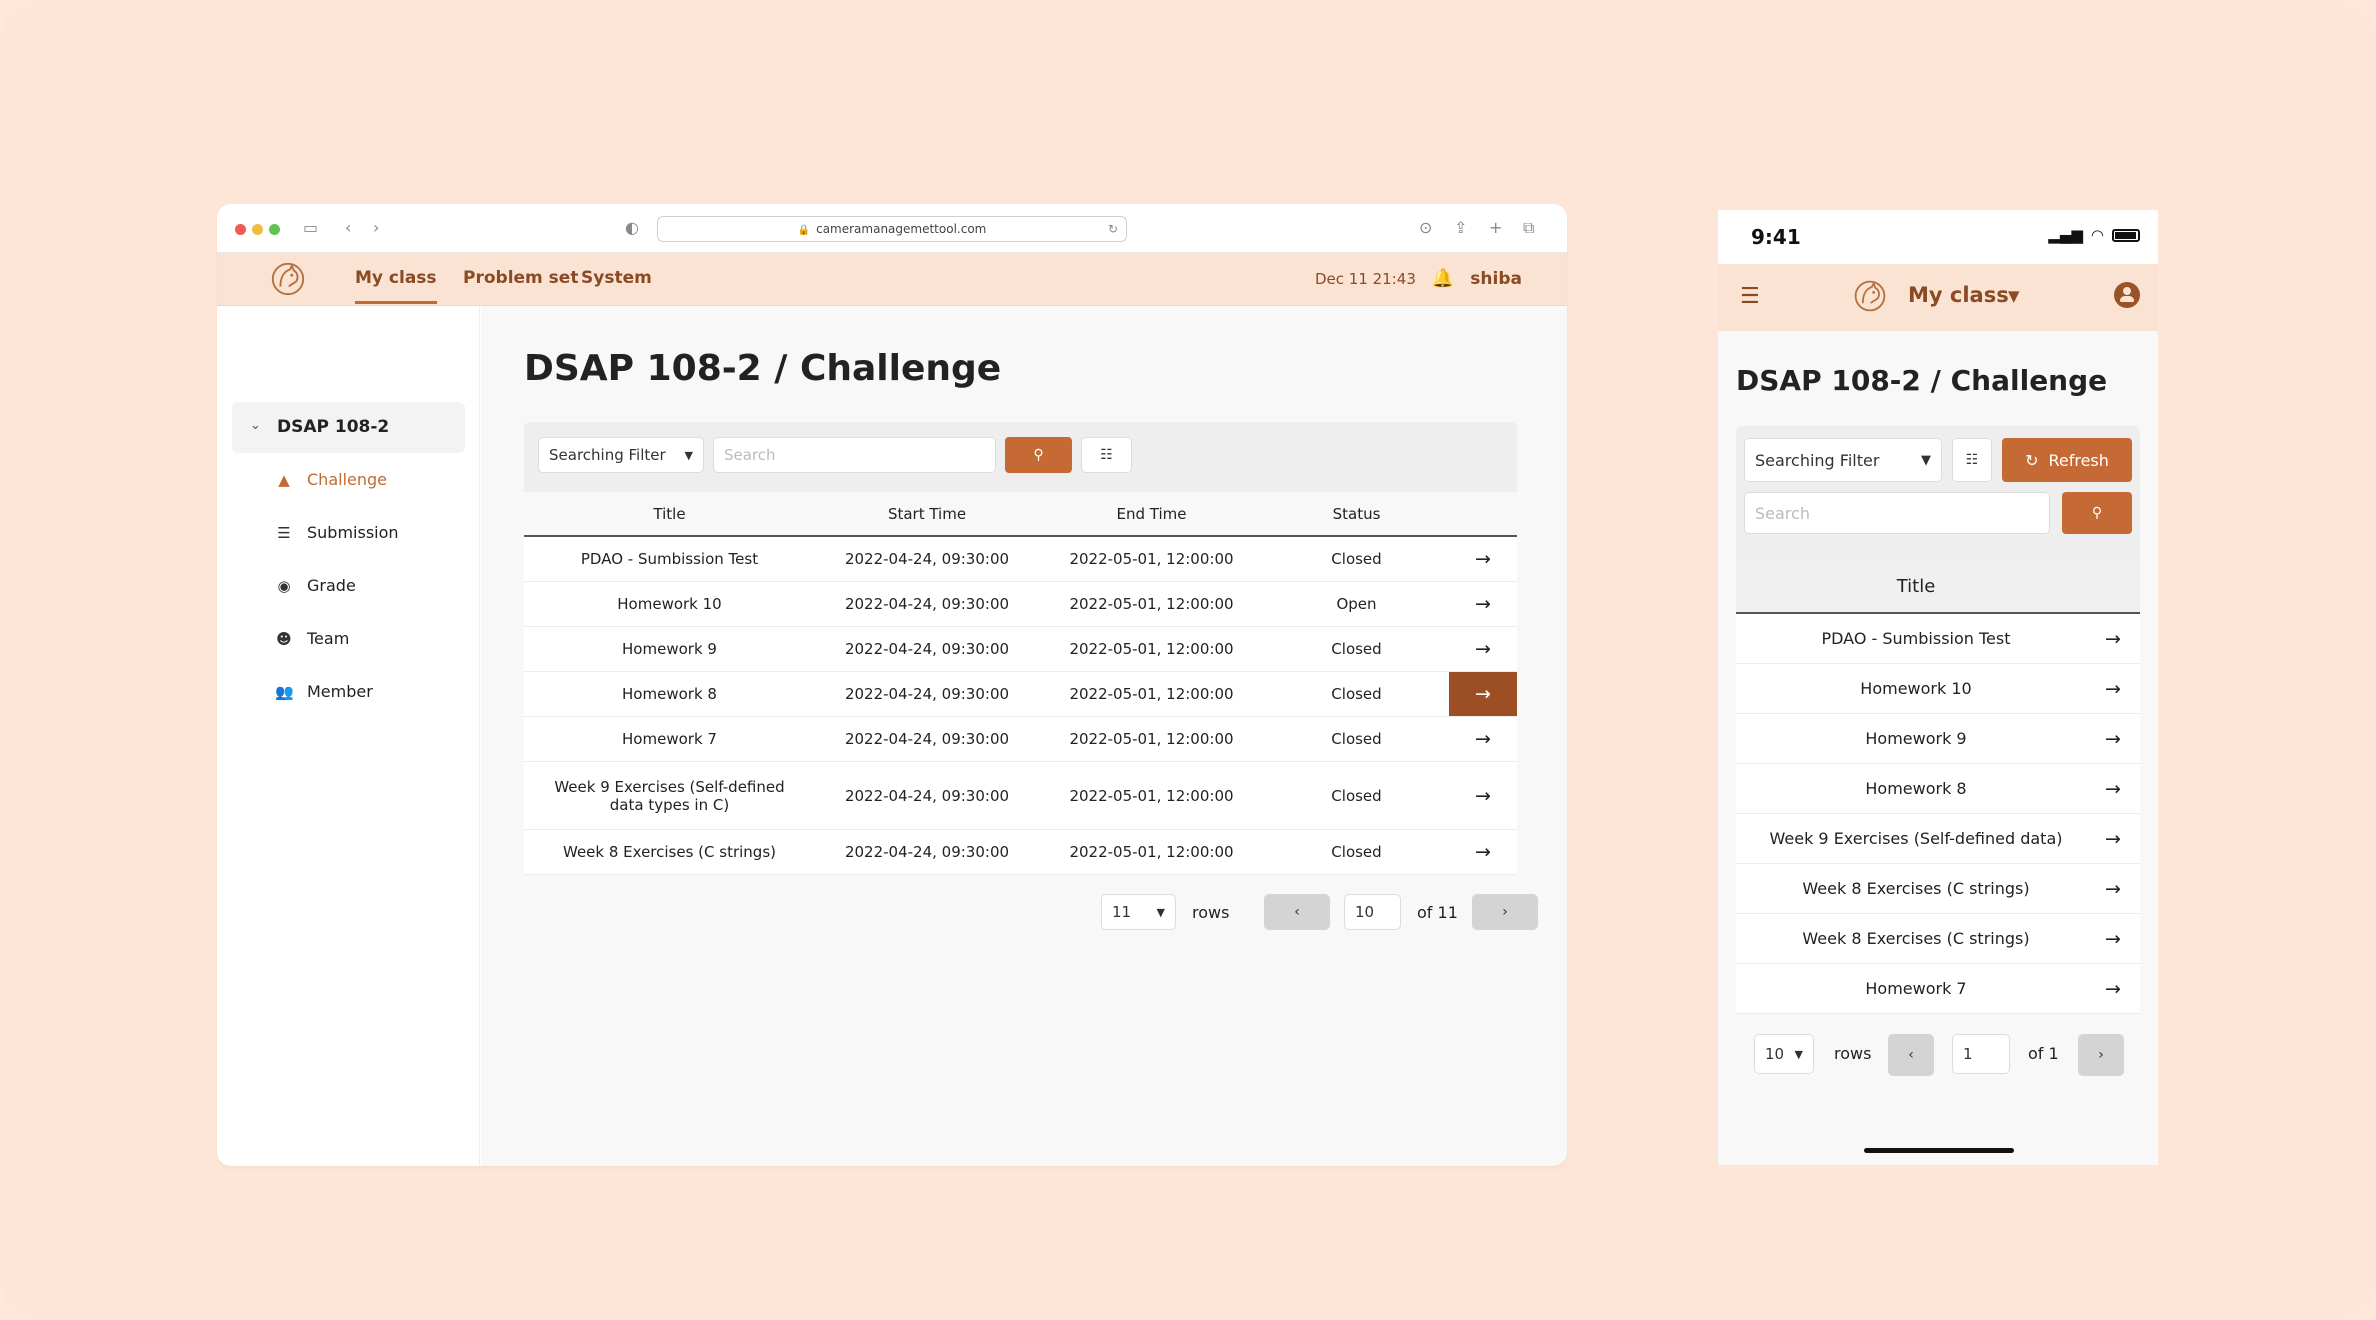 The width and height of the screenshot is (2376, 1320). What do you see at coordinates (1750, 296) in the screenshot?
I see `hamburger-menu-icon: ☰` at bounding box center [1750, 296].